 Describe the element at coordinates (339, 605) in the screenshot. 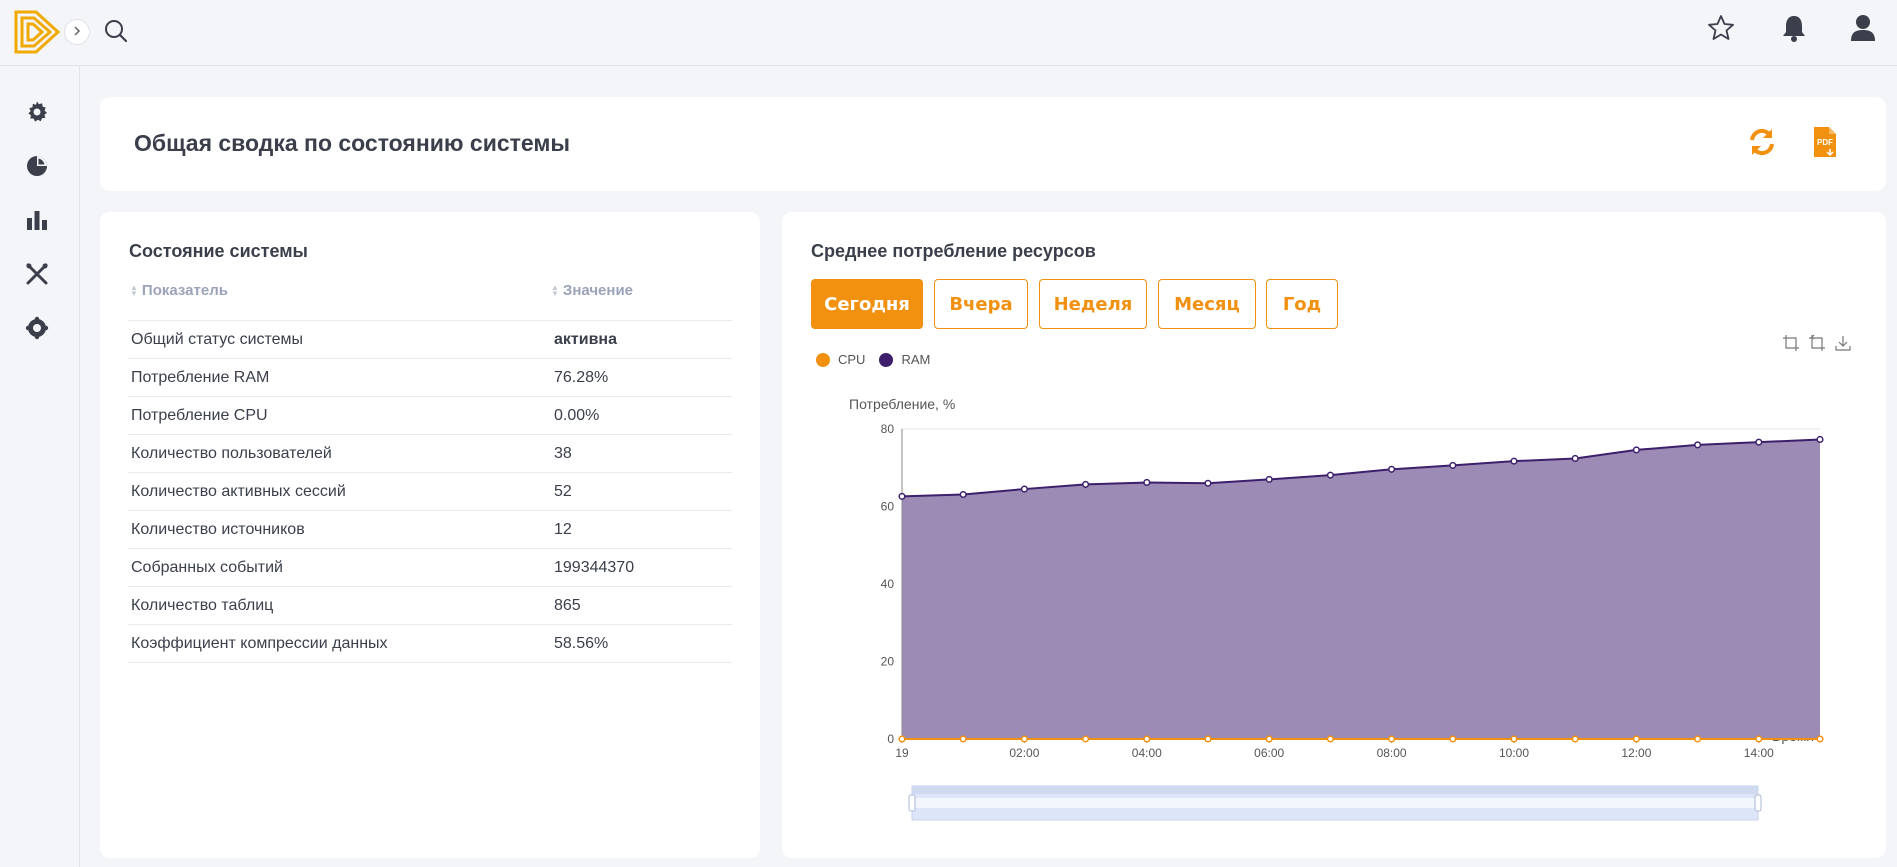

I see `row-label: Количество таблиц` at that location.